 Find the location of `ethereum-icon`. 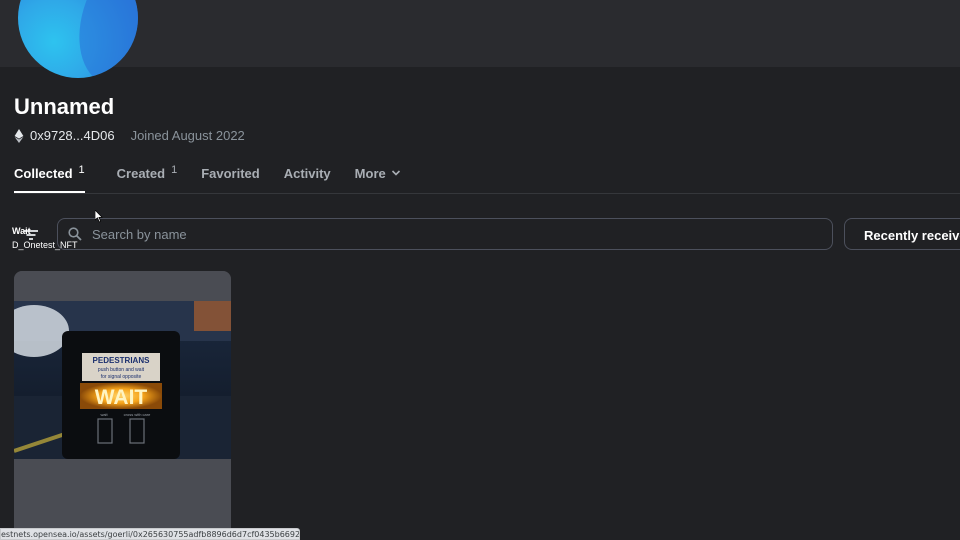

ethereum-icon is located at coordinates (19, 135).